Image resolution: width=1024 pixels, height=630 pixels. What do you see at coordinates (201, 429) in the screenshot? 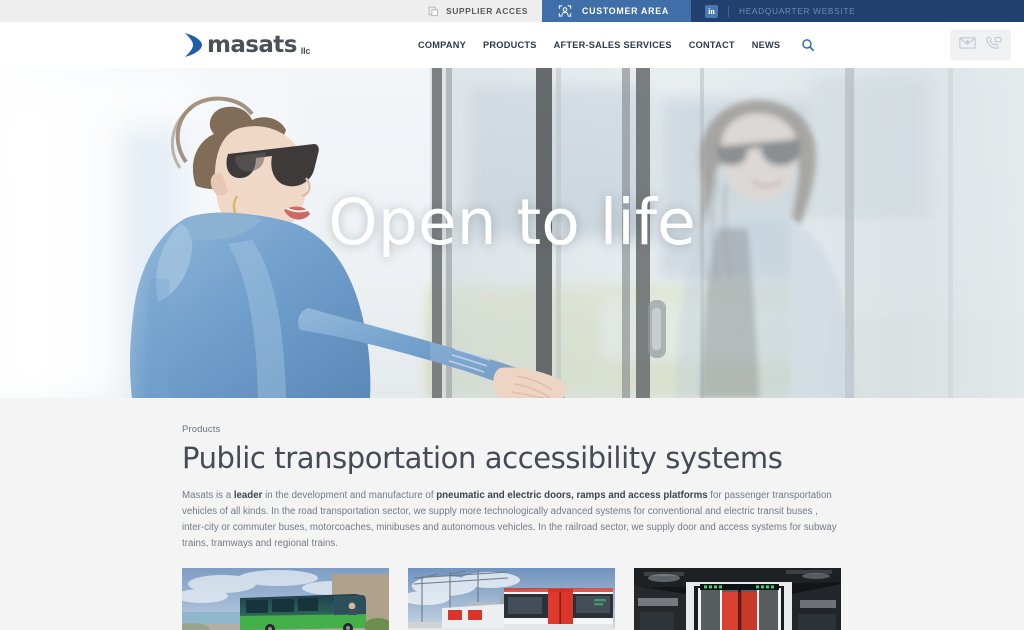
I see `section-eyebrow: Products` at bounding box center [201, 429].